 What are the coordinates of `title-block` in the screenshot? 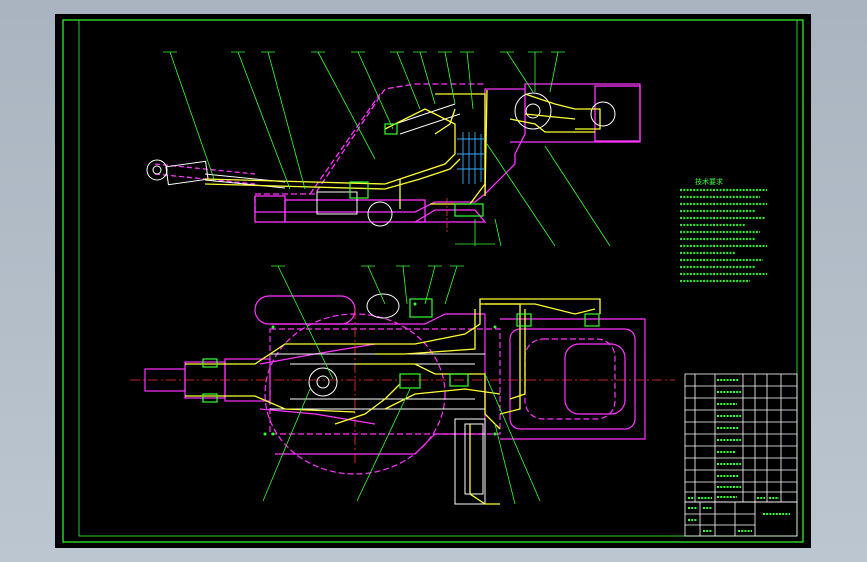 It's located at (741, 519).